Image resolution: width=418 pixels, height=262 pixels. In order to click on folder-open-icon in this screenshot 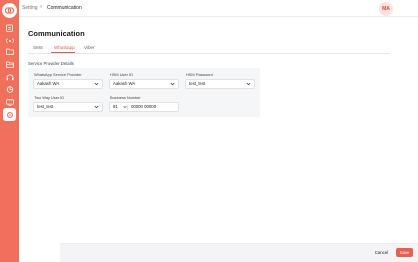, I will do `click(9, 64)`.